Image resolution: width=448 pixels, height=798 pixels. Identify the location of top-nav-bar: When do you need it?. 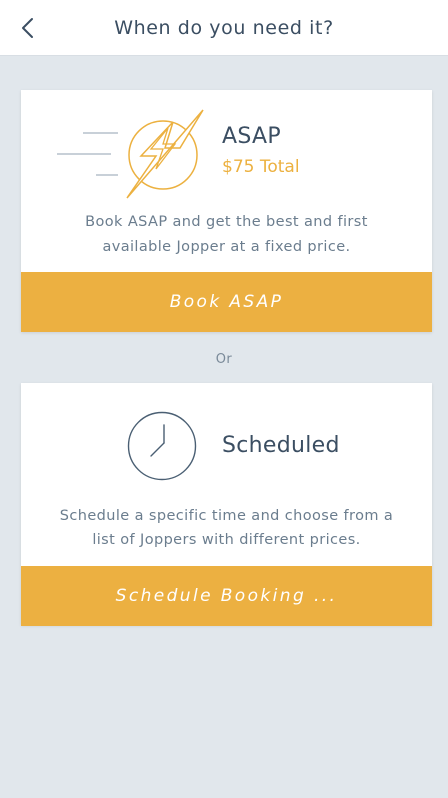
(224, 28).